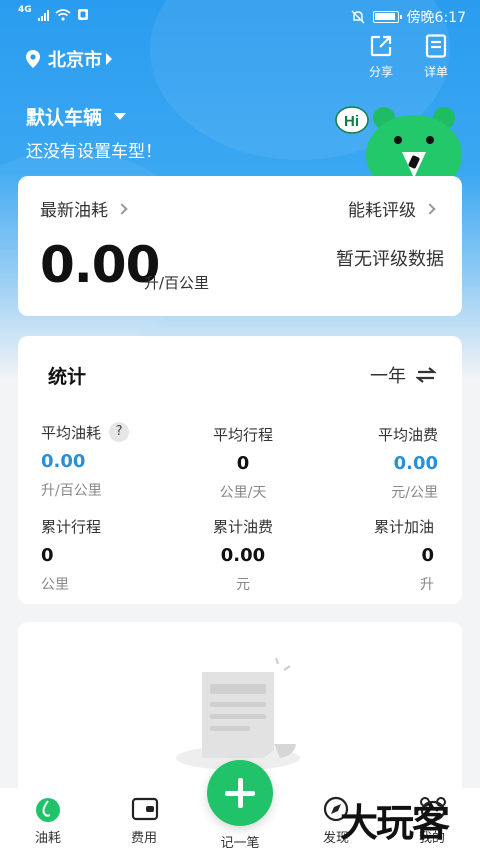 This screenshot has width=480, height=853. Describe the element at coordinates (242, 435) in the screenshot. I see `stat-label: 平均行程` at that location.